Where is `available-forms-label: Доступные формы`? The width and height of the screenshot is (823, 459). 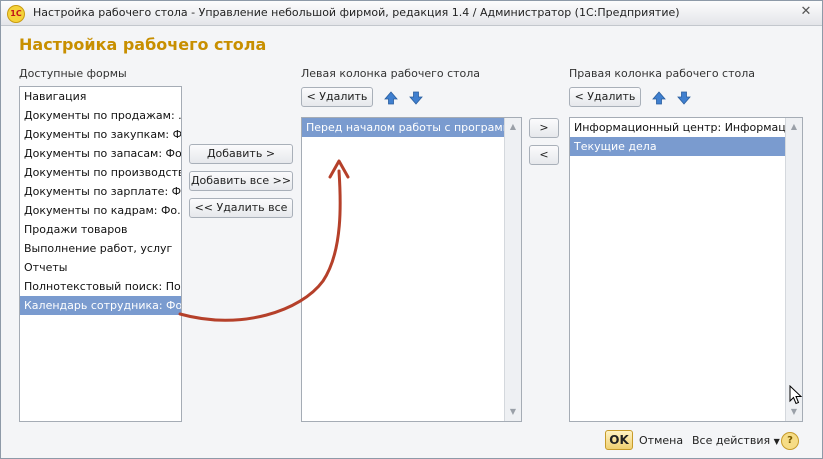
available-forms-label: Доступные формы is located at coordinates (73, 73).